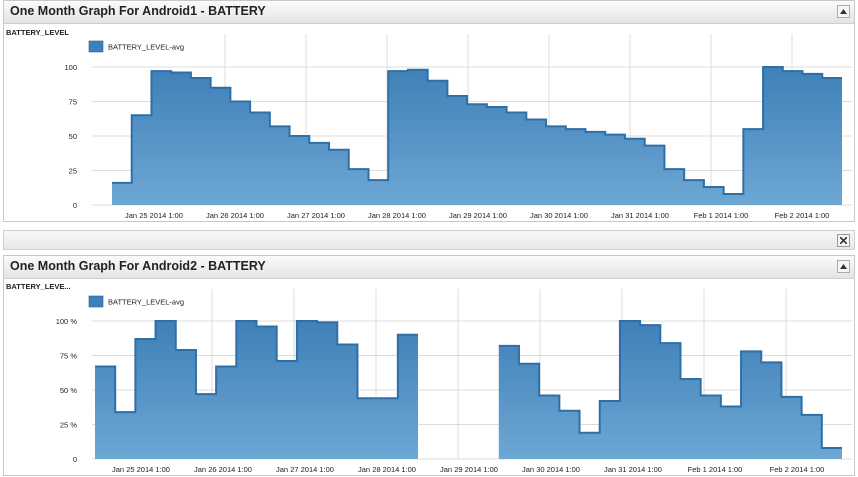 Image resolution: width=858 pixels, height=477 pixels. What do you see at coordinates (73, 171) in the screenshot?
I see `y-tick-label: 25` at bounding box center [73, 171].